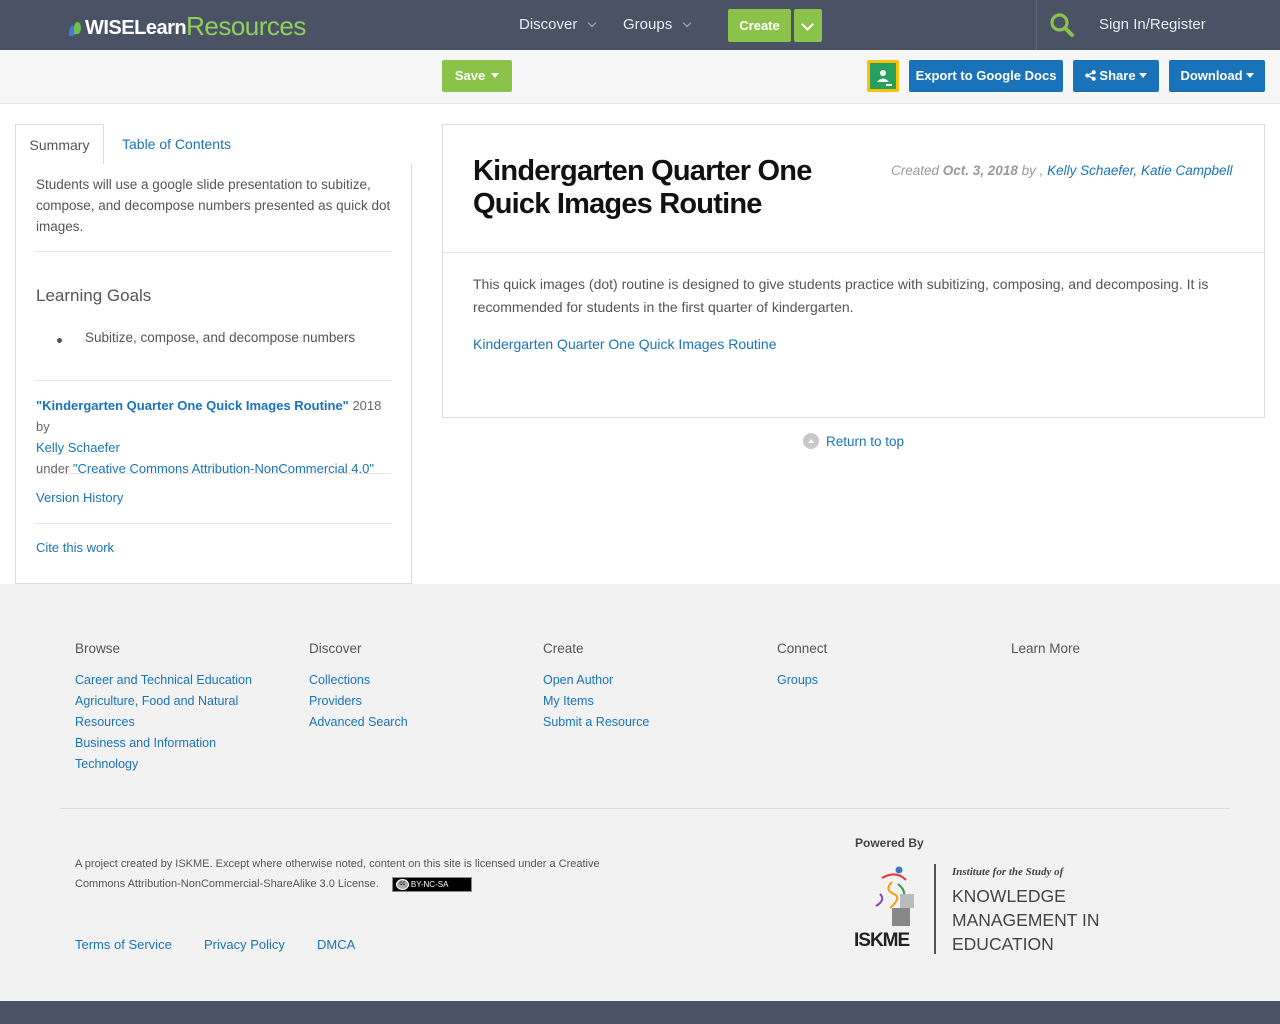 Image resolution: width=1280 pixels, height=1024 pixels. I want to click on google-classroom-icon, so click(883, 76).